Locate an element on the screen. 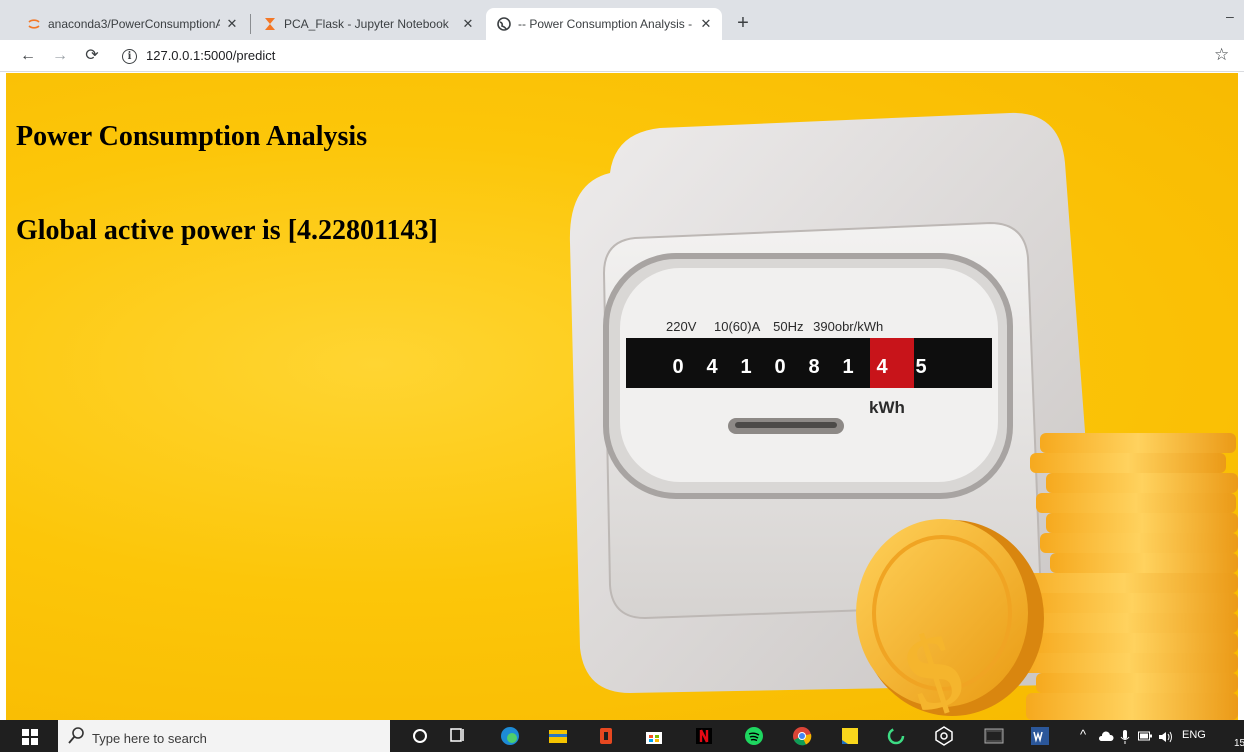 The height and width of the screenshot is (752, 1244). meter-spec-labels: 220V 10(60)A 50Hz 390obr/kWh is located at coordinates (774, 326).